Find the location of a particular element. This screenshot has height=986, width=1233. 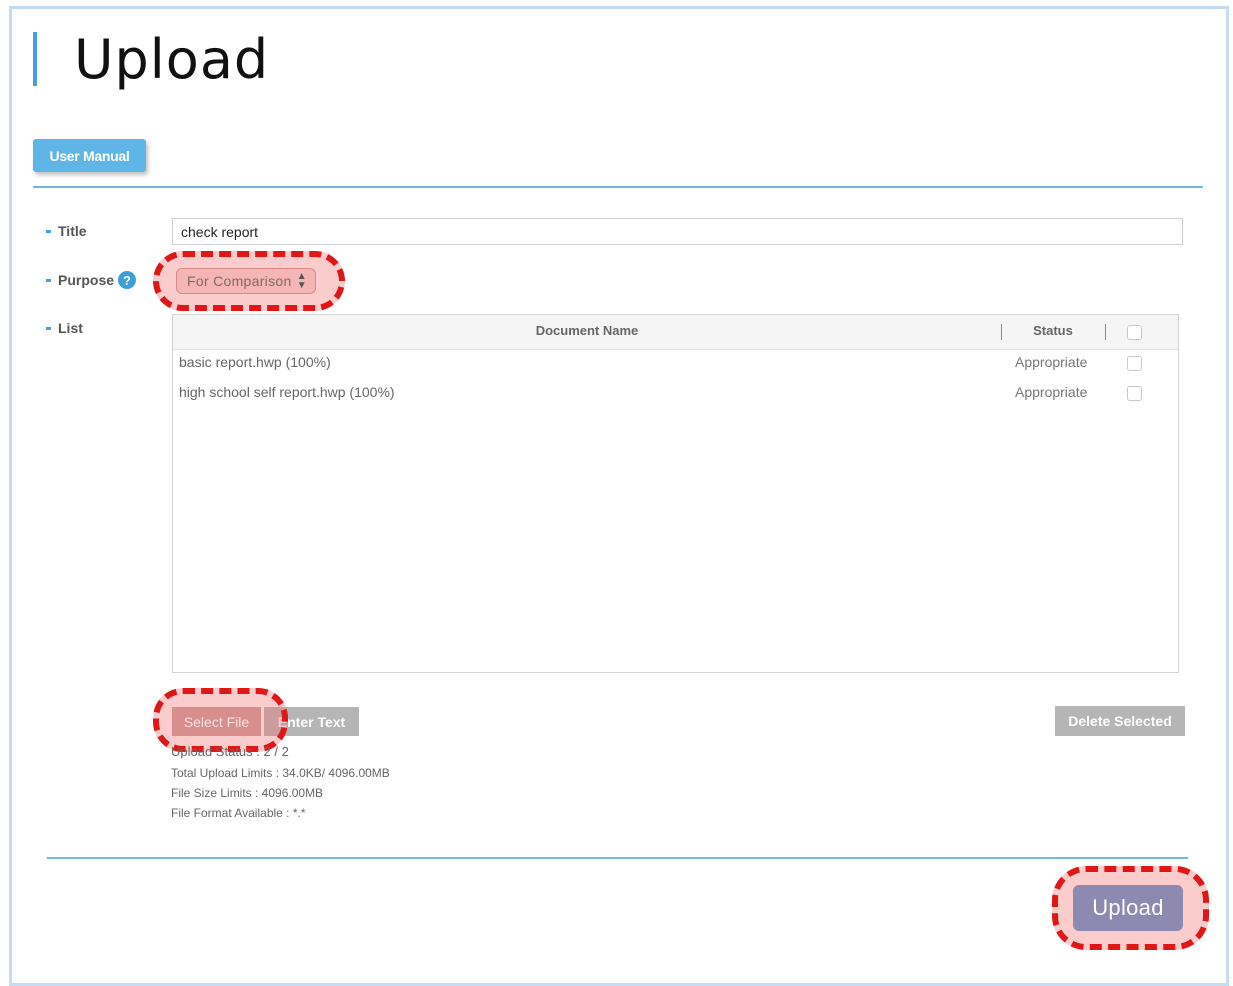

purpose-select-value: For Comparison is located at coordinates (239, 281).